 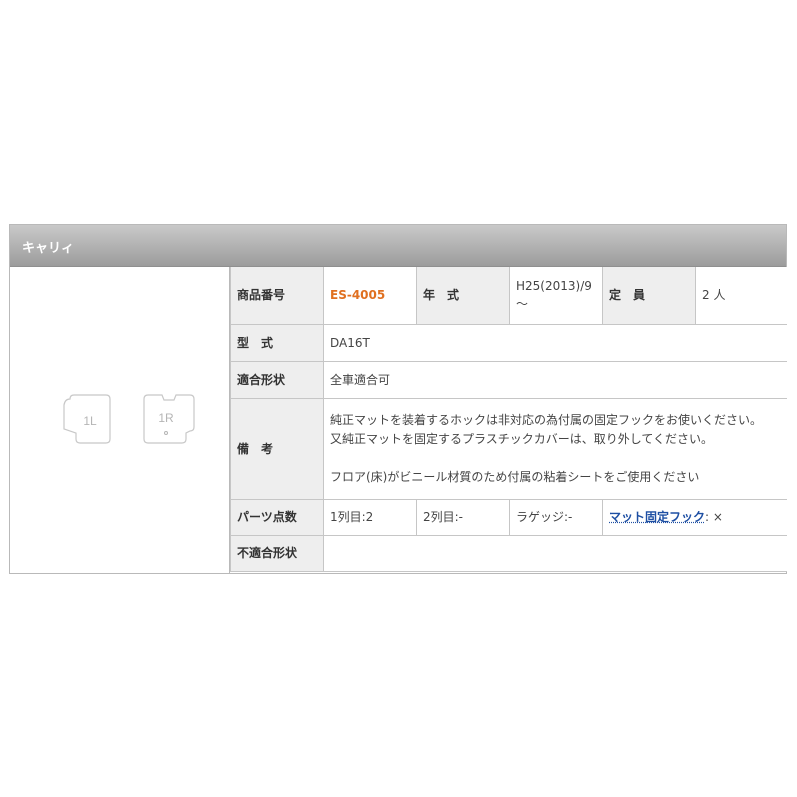 I want to click on mat-hook-value: : ×, so click(x=714, y=517).